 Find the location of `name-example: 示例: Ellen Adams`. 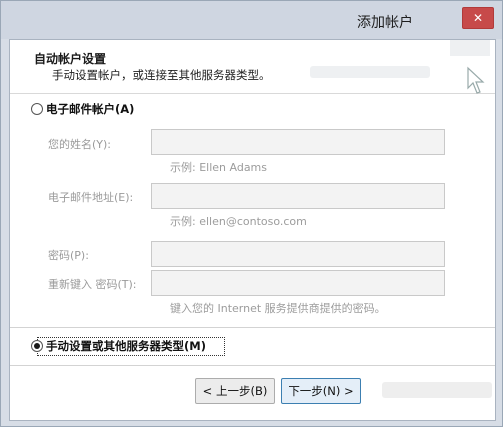

name-example: 示例: Ellen Adams is located at coordinates (219, 167).